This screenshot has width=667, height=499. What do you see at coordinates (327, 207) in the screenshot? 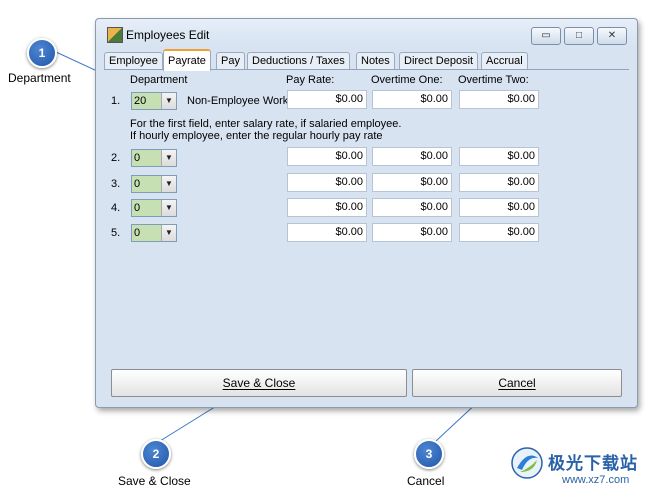
I see `row-4-pay-rate-field: $0.00` at bounding box center [327, 207].